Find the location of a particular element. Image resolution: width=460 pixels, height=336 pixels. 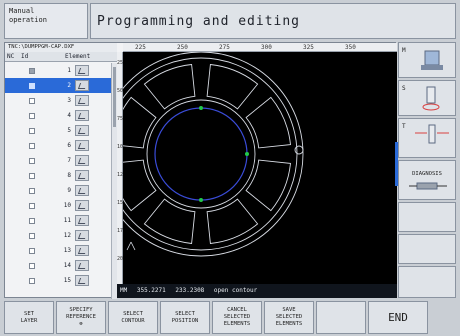

softkey-label: SET is located at coordinates (29, 313).